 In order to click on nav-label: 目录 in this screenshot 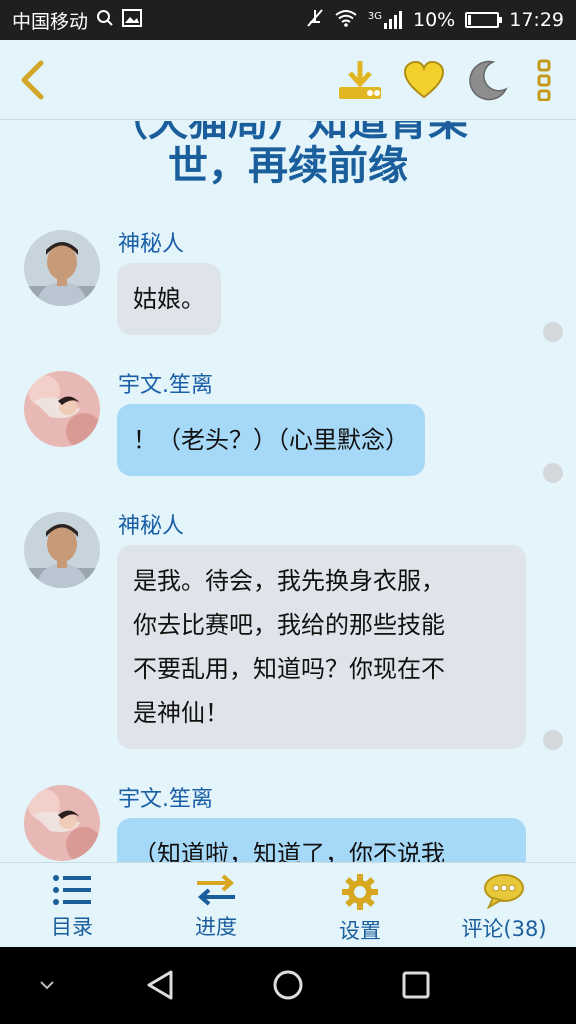, I will do `click(72, 927)`.